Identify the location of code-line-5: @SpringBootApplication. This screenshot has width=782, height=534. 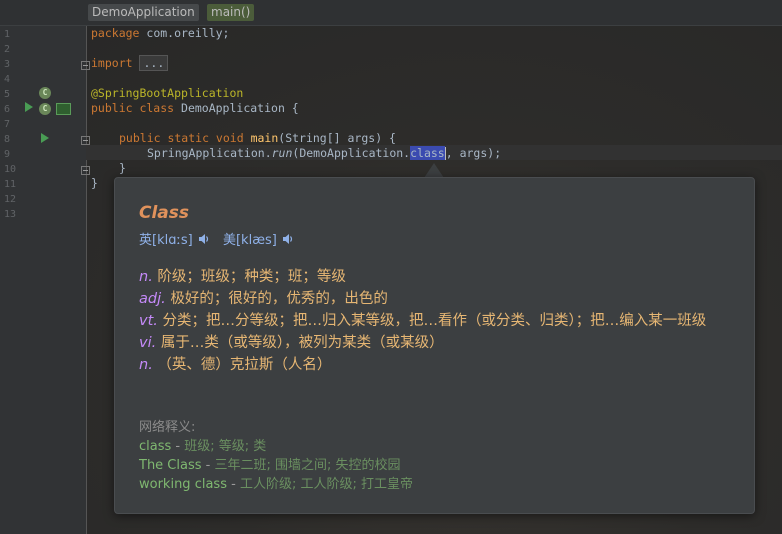
(167, 93).